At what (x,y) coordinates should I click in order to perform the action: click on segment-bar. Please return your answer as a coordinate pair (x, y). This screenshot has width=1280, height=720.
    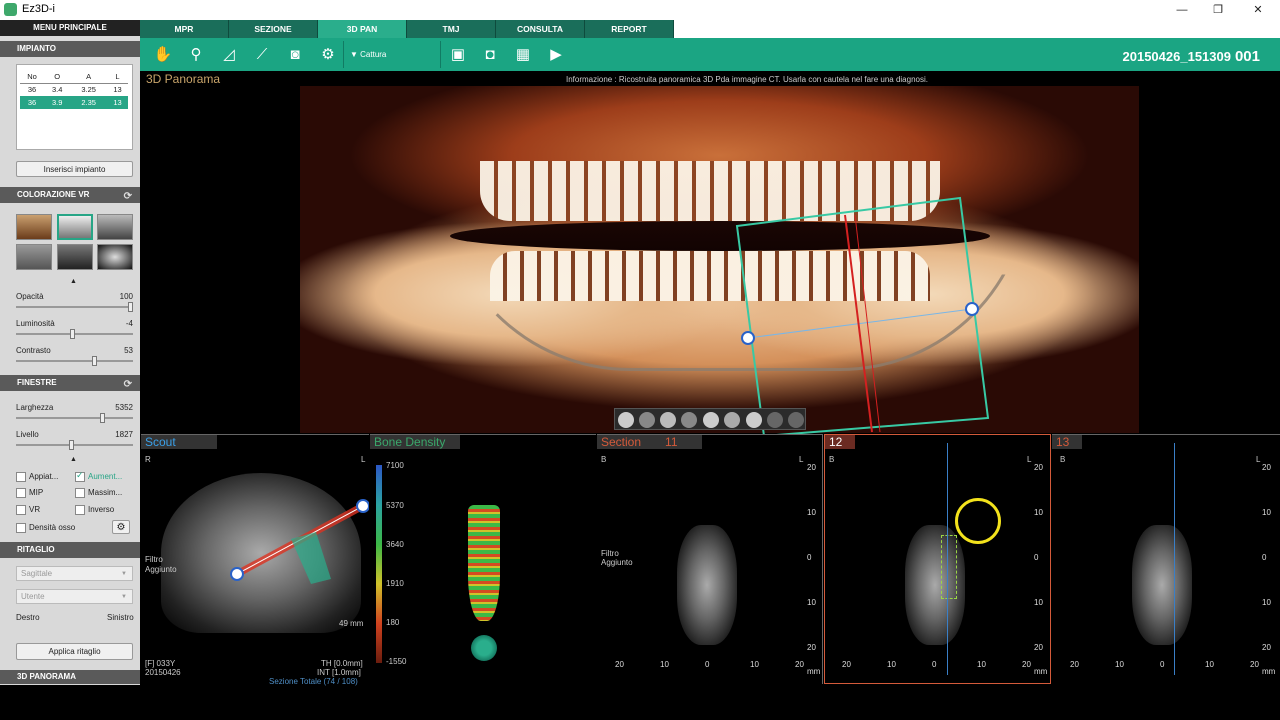
    Looking at the image, I should click on (710, 419).